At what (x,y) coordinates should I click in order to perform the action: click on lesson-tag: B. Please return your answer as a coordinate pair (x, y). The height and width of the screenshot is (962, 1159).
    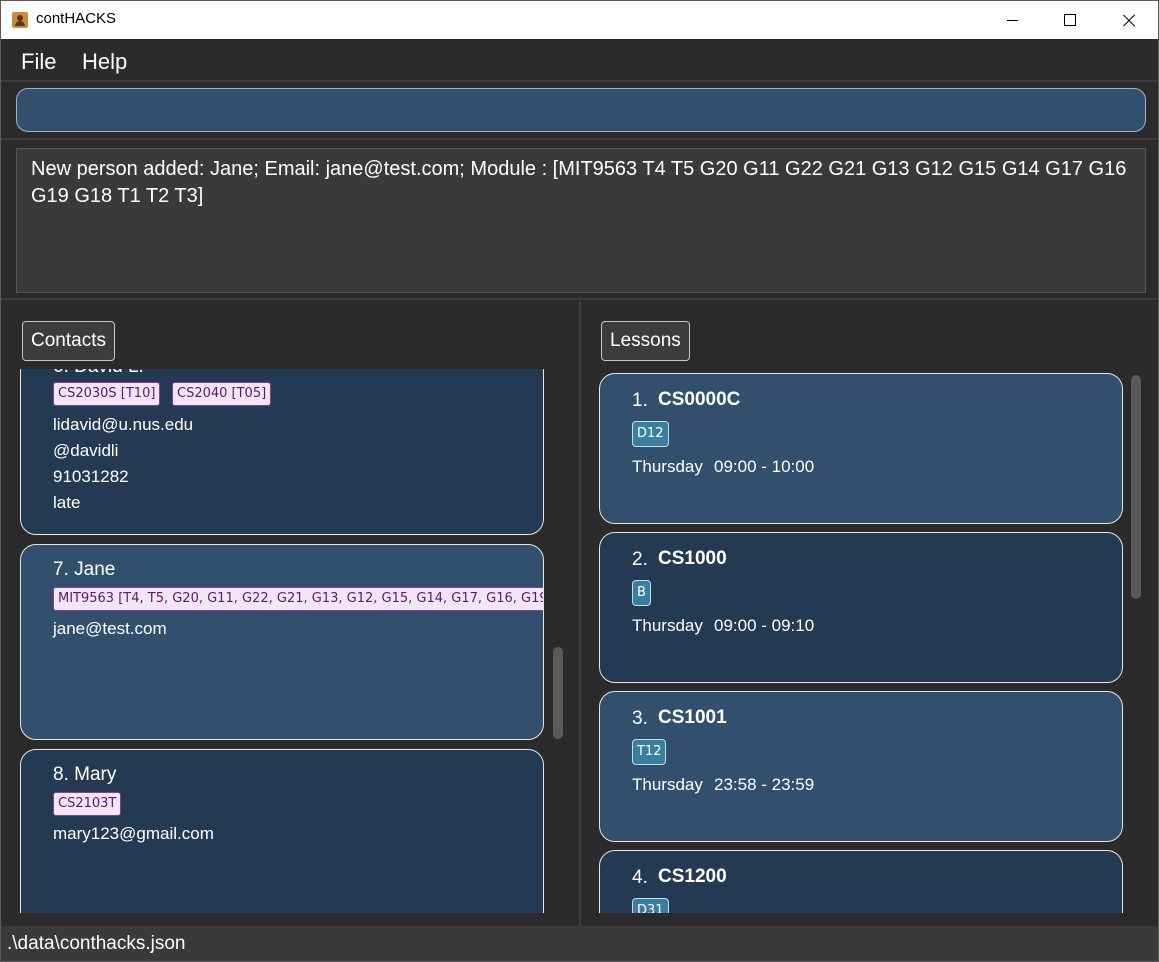
    Looking at the image, I should click on (641, 593).